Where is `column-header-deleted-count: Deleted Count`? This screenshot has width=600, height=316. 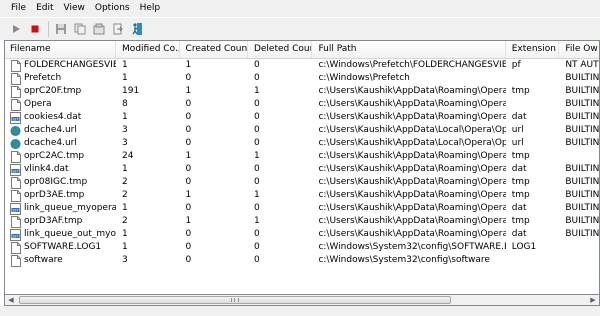 column-header-deleted-count: Deleted Count is located at coordinates (280, 49).